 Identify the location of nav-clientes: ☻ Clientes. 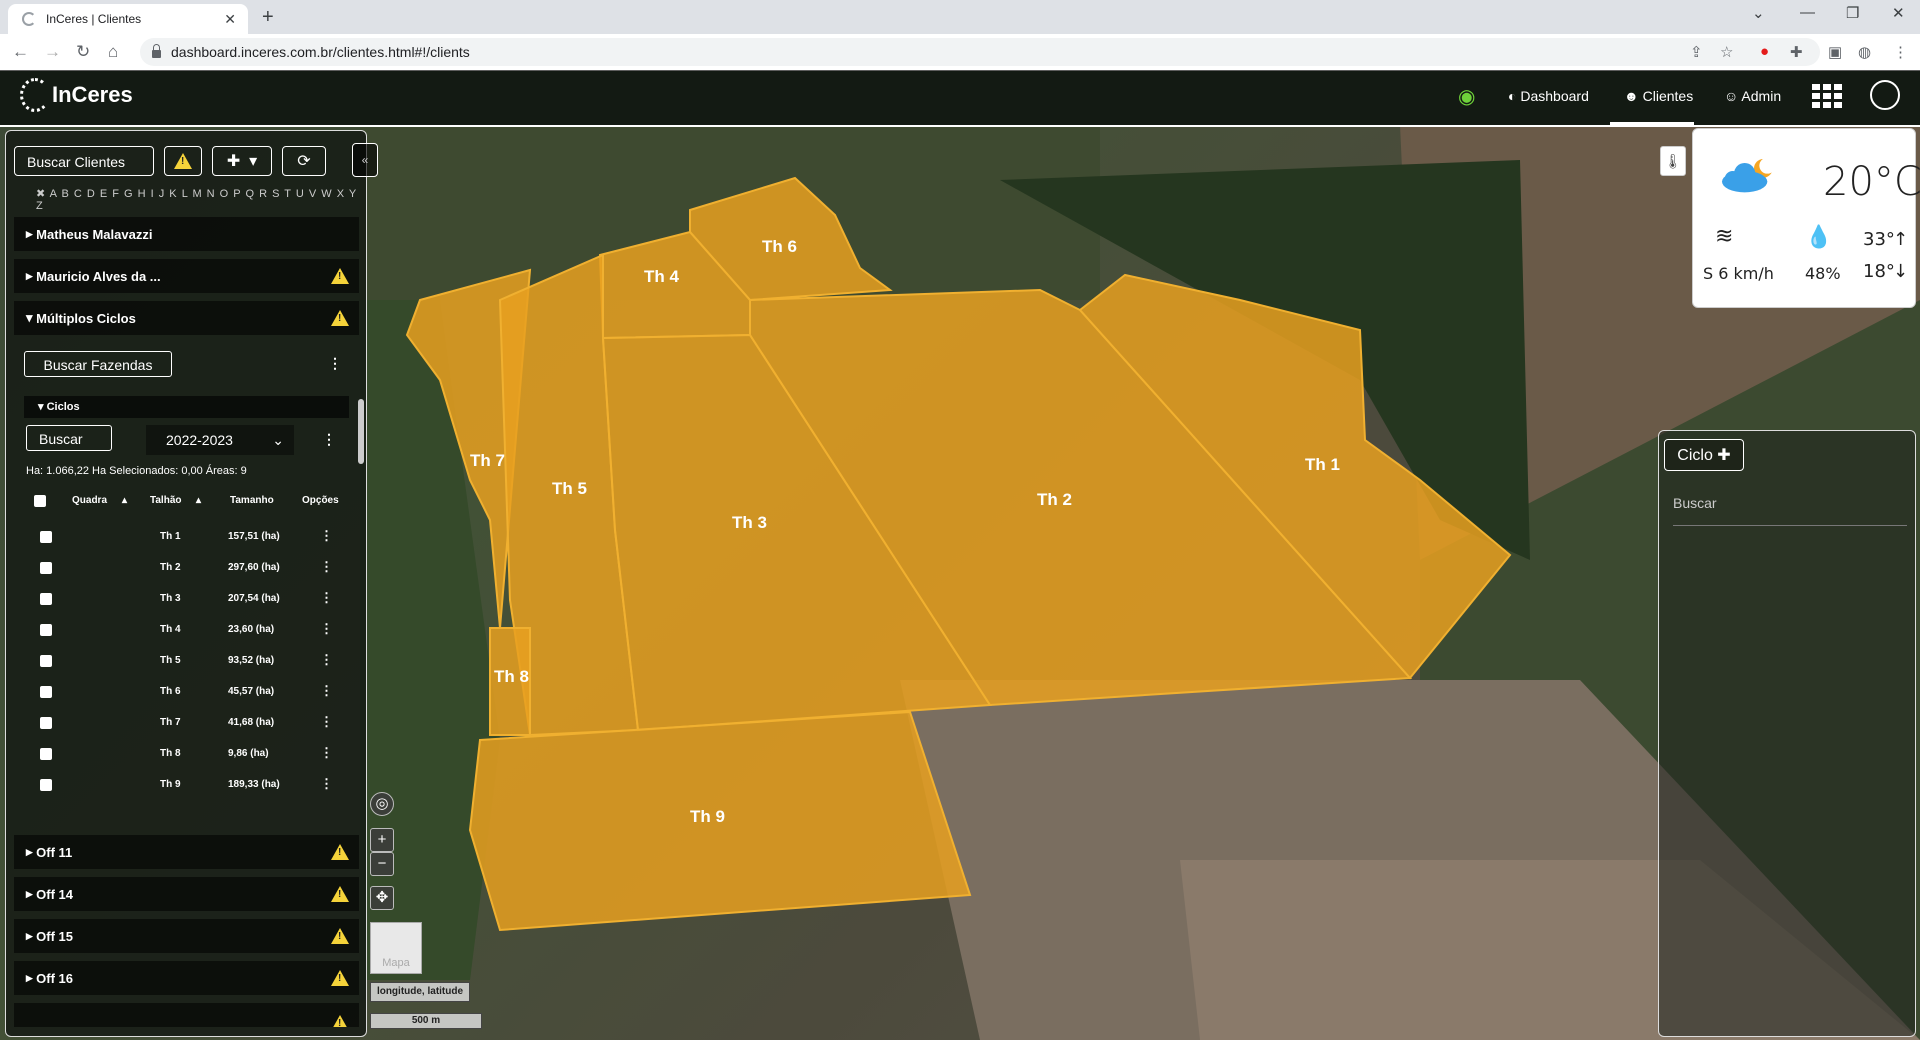
(1658, 96).